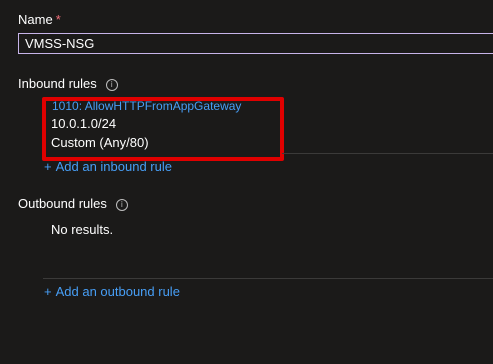  What do you see at coordinates (57, 83) in the screenshot?
I see `inbound-rules-title: Inbound rules` at bounding box center [57, 83].